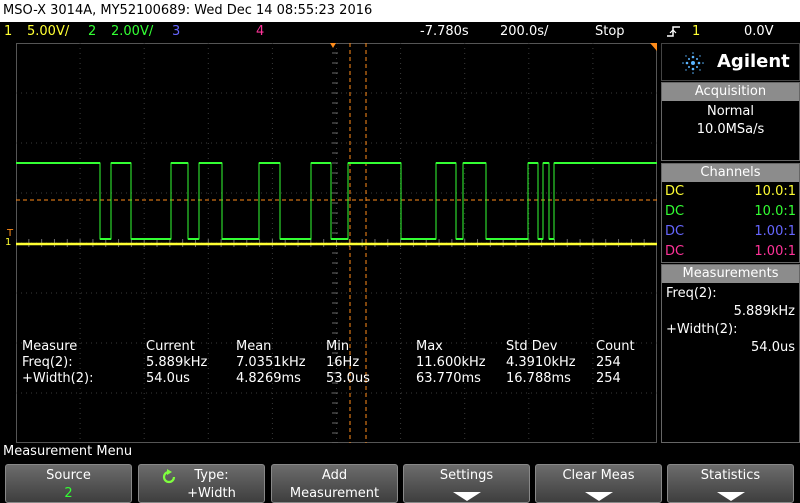 The height and width of the screenshot is (503, 800). I want to click on table-cell: 63.770ms, so click(448, 378).